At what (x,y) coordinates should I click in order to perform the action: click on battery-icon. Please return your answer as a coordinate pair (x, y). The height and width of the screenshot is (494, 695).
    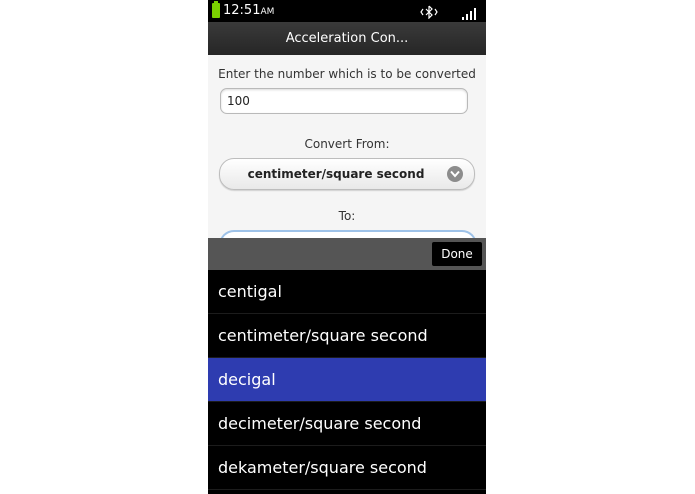
    Looking at the image, I should click on (216, 9).